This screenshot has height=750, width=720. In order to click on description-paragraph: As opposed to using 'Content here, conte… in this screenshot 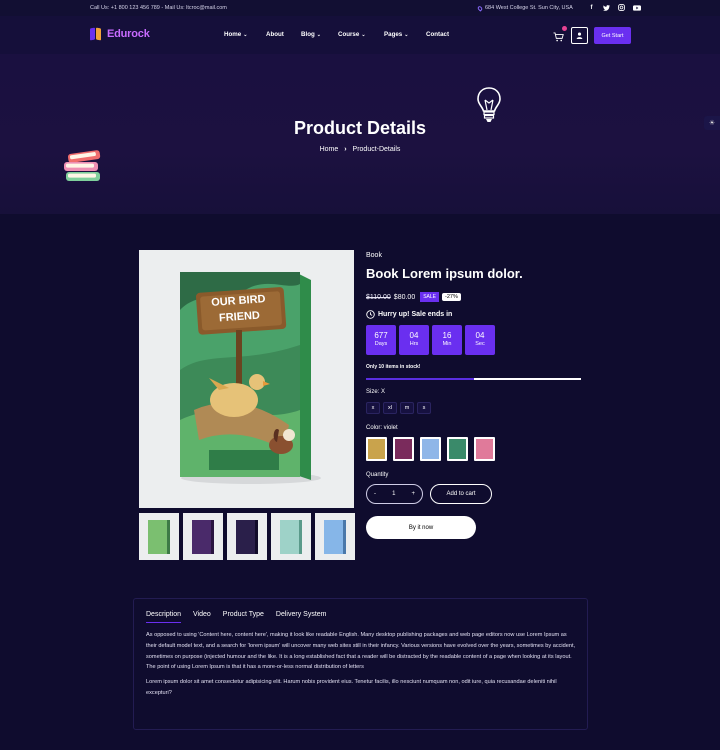, I will do `click(361, 651)`.